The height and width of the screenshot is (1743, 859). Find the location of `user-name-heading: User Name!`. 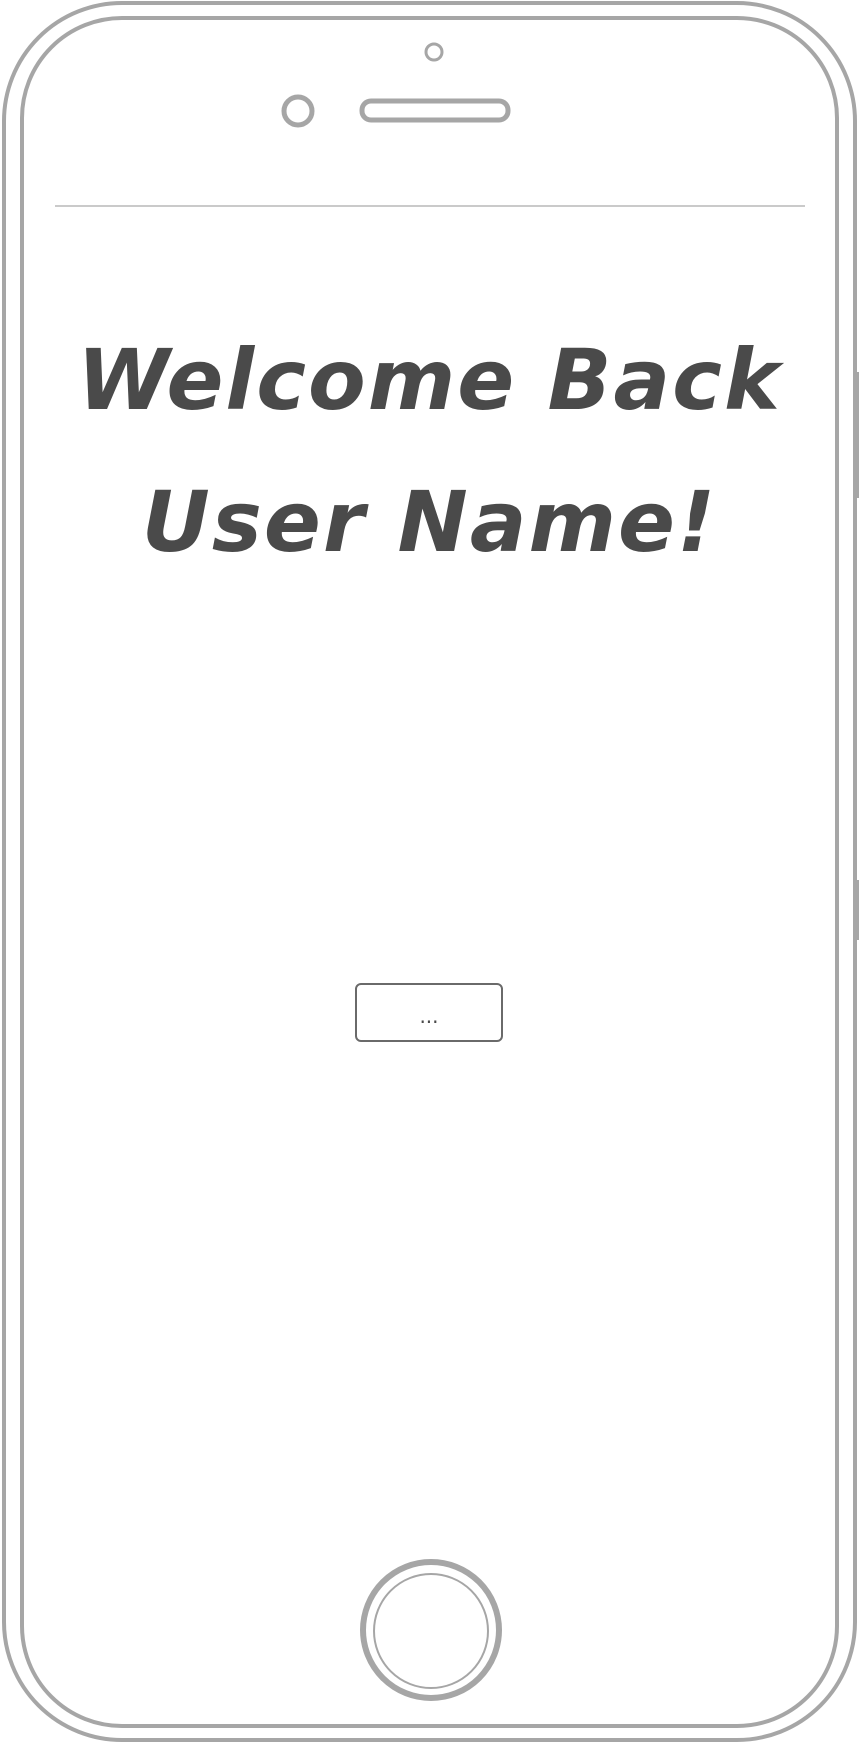

user-name-heading: User Name! is located at coordinates (429, 522).